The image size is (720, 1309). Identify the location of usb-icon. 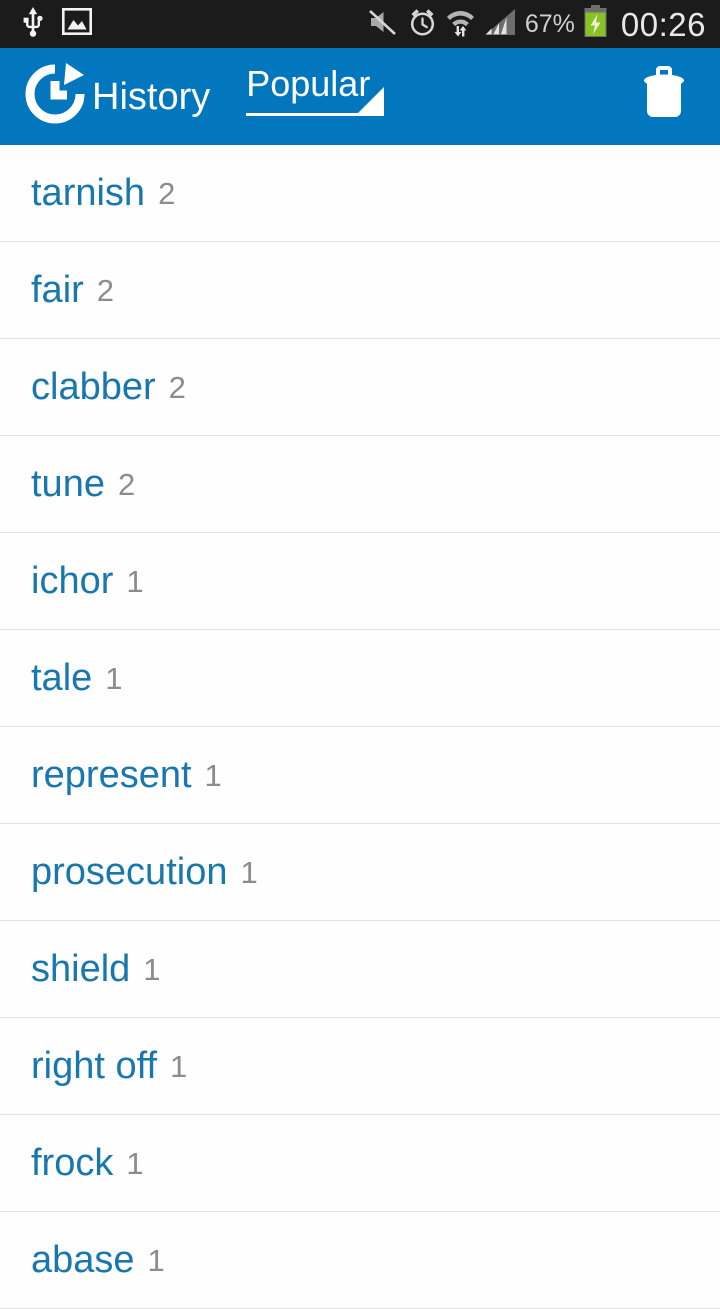
(33, 24).